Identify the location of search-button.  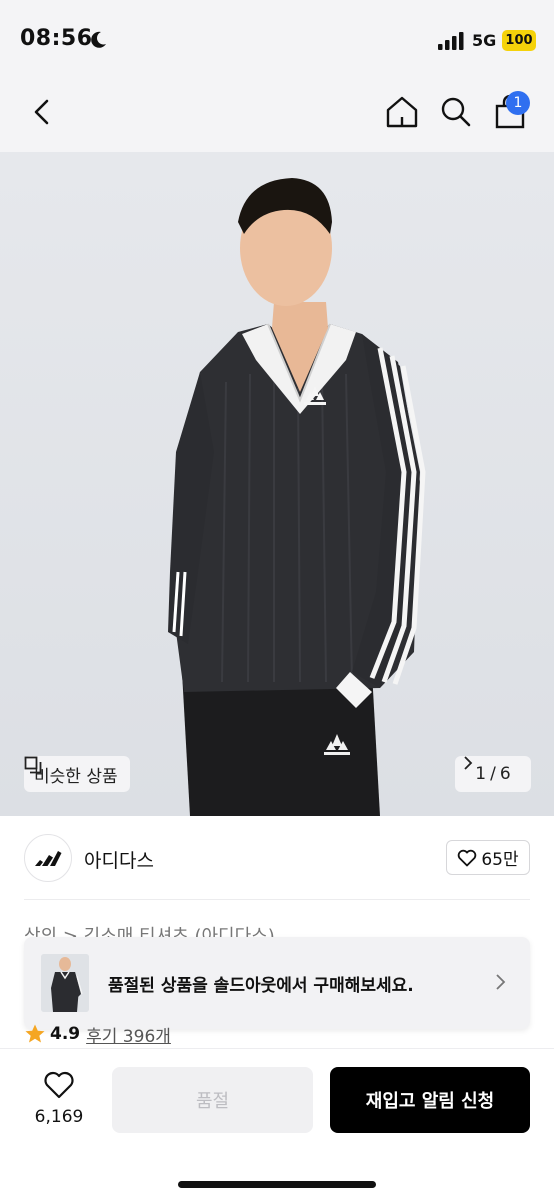
(456, 112).